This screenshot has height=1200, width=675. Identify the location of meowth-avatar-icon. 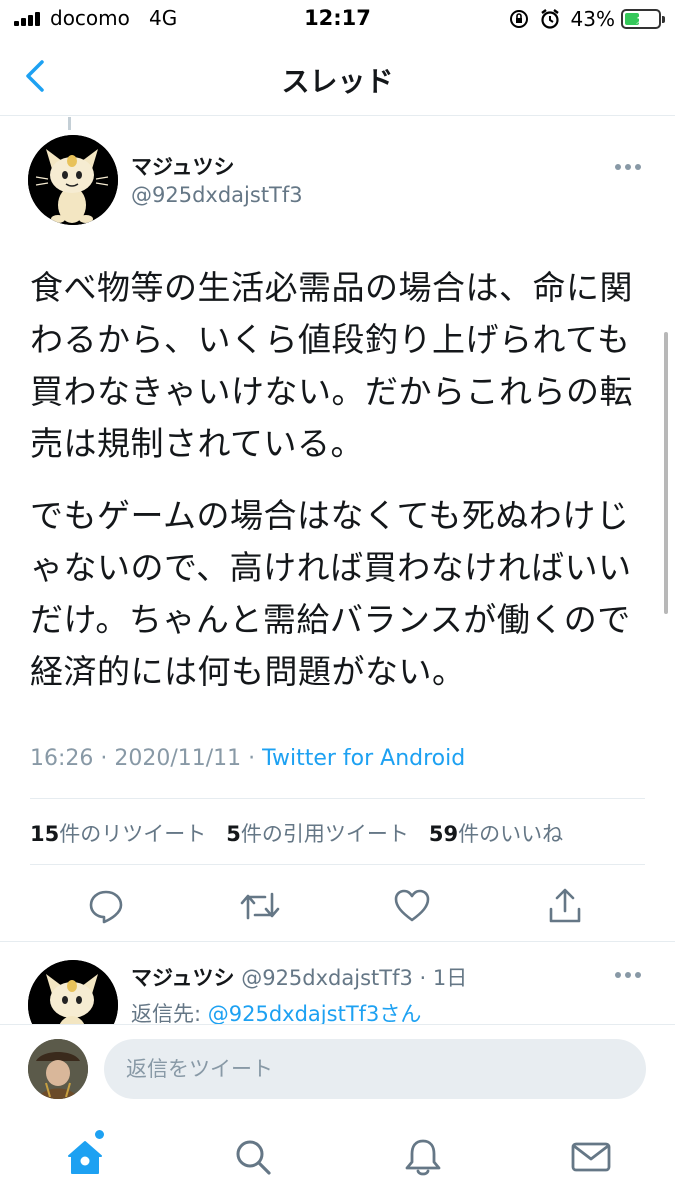
(73, 180).